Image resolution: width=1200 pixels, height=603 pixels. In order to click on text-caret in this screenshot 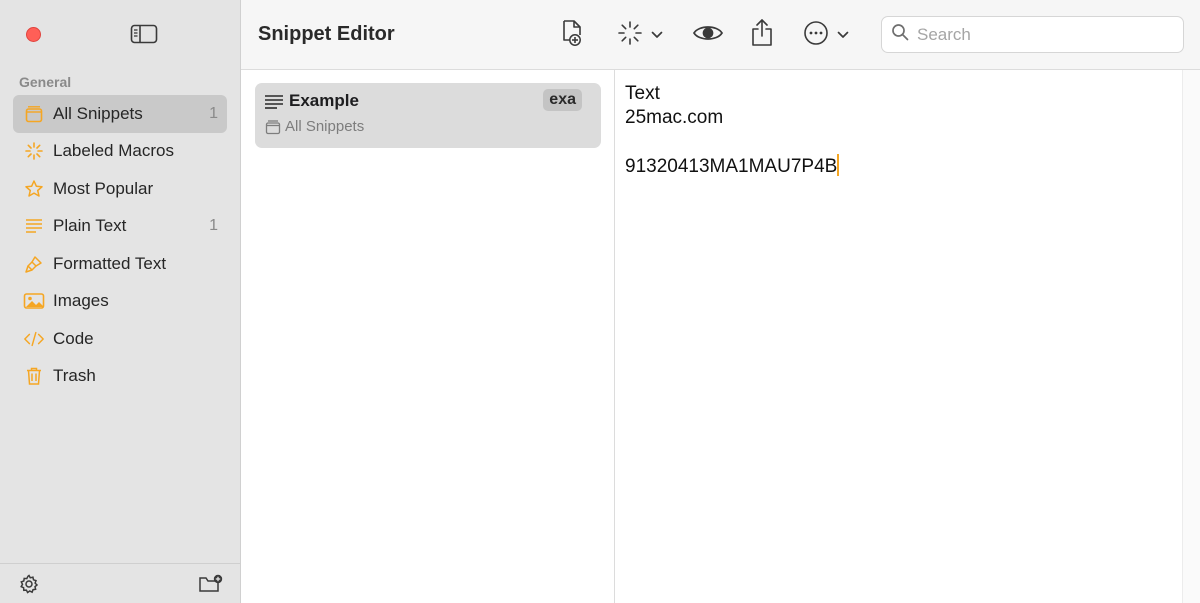, I will do `click(838, 165)`.